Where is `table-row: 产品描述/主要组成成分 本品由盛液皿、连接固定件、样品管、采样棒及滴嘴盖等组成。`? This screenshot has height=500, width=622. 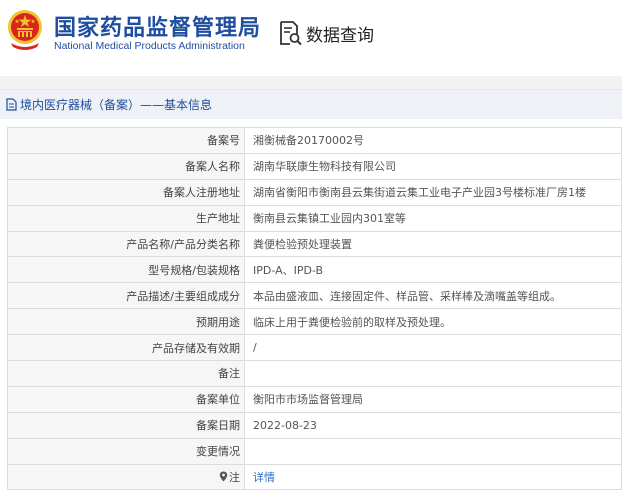 table-row: 产品描述/主要组成成分 本品由盛液皿、连接固定件、样品管、采样棒及滴嘴盖等组成。 is located at coordinates (314, 296).